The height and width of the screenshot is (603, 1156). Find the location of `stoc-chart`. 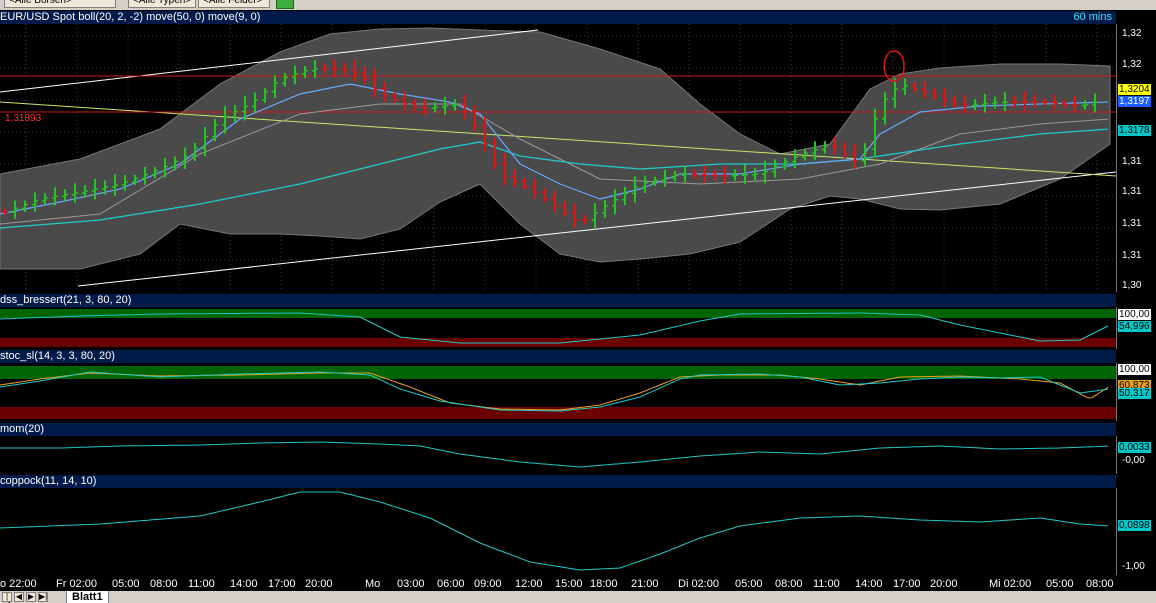

stoc-chart is located at coordinates (558, 392).